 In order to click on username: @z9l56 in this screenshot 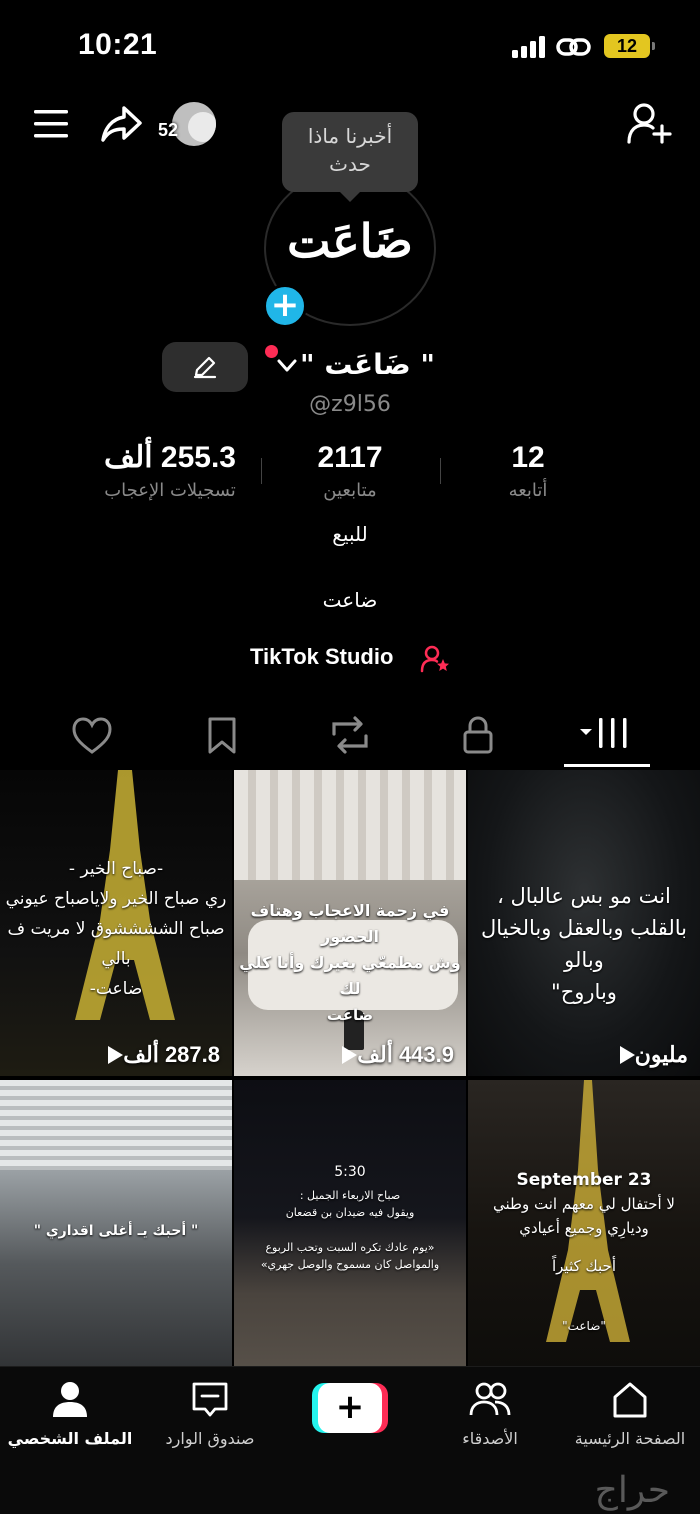, I will do `click(350, 404)`.